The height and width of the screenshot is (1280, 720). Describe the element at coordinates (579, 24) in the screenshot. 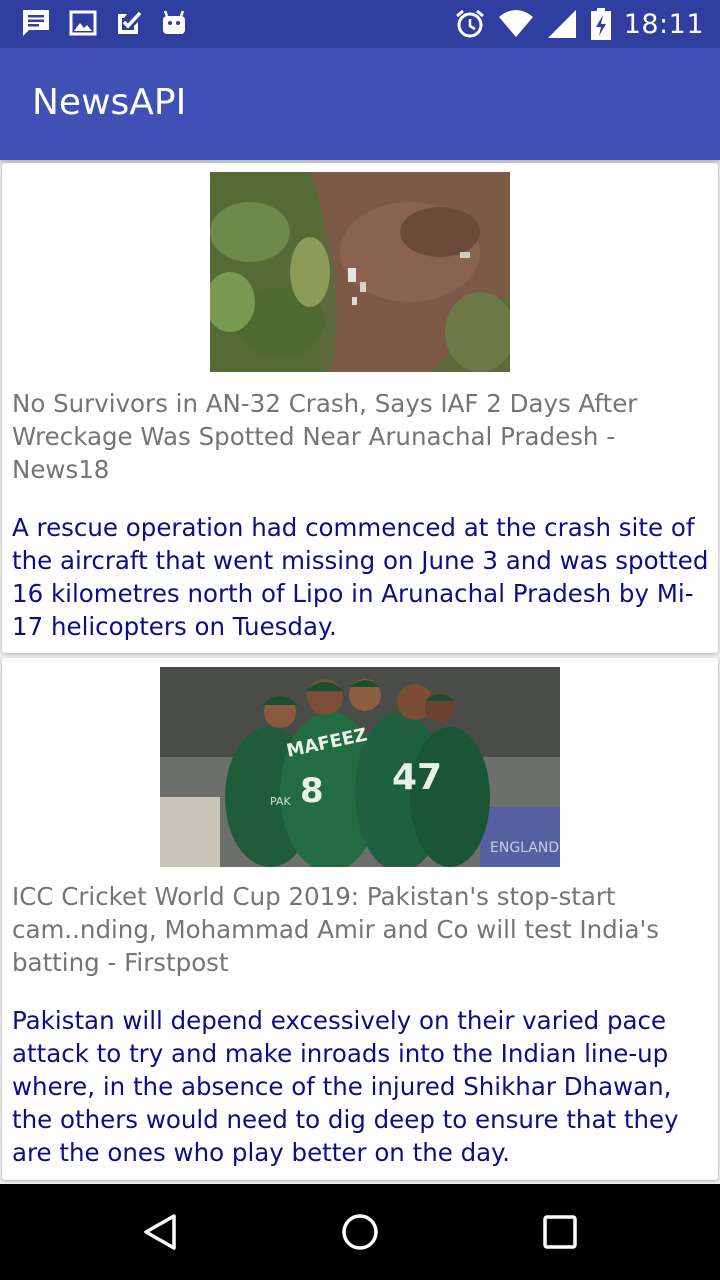

I see `system-status-icons: 18:11` at that location.